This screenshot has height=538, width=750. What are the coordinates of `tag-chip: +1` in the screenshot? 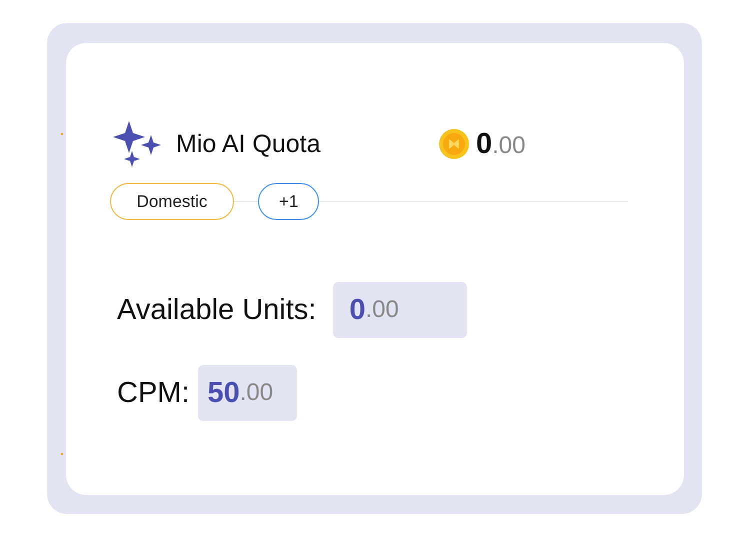 It's located at (289, 201).